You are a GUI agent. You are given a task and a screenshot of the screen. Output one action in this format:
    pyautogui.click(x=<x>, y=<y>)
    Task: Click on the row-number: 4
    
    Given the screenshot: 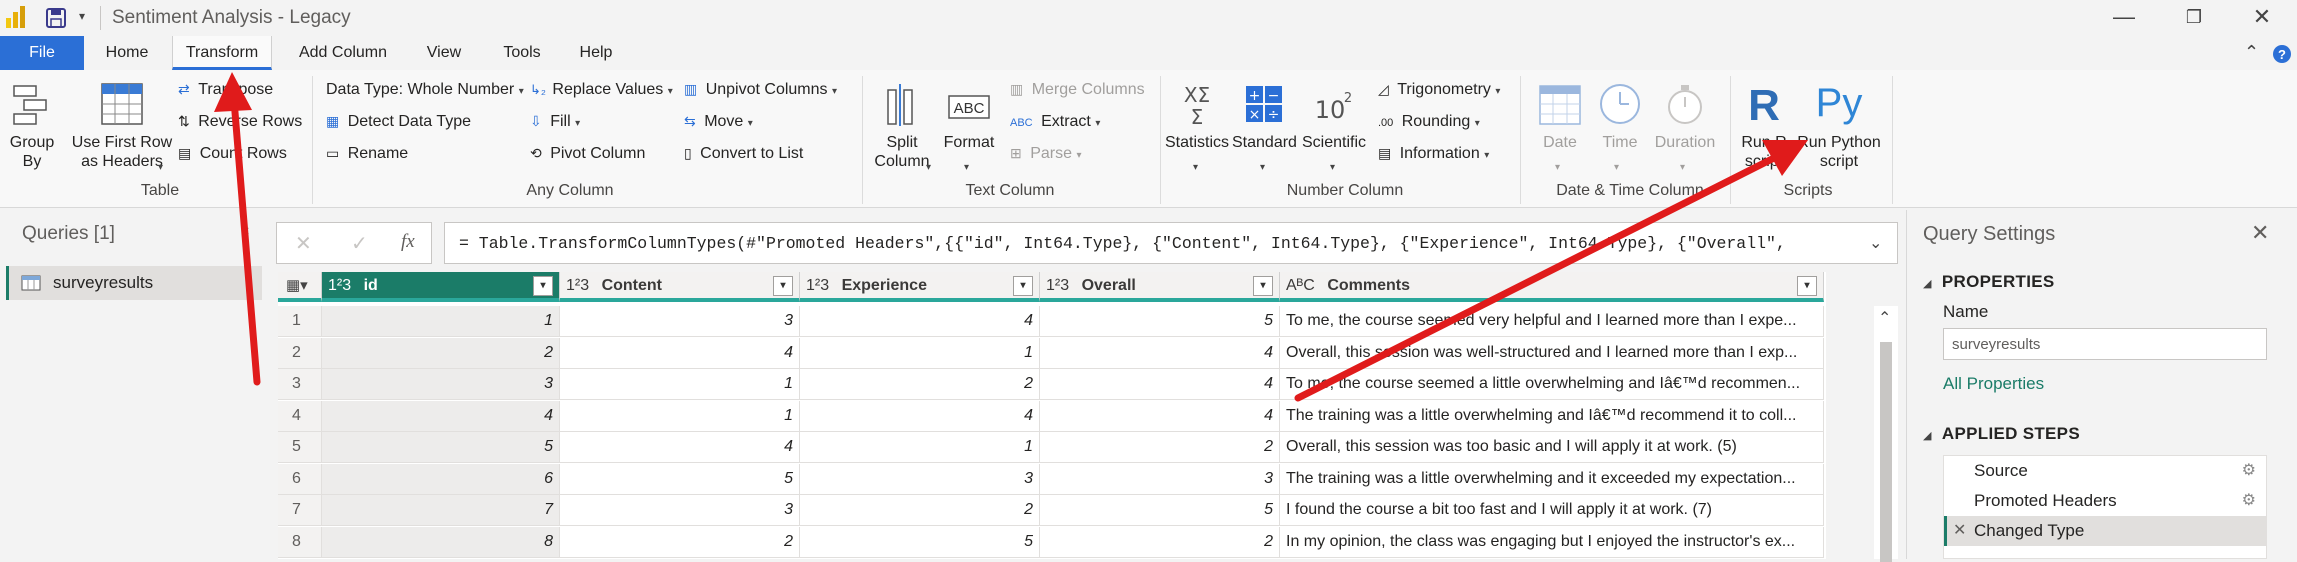 What is the action you would take?
    pyautogui.click(x=300, y=416)
    